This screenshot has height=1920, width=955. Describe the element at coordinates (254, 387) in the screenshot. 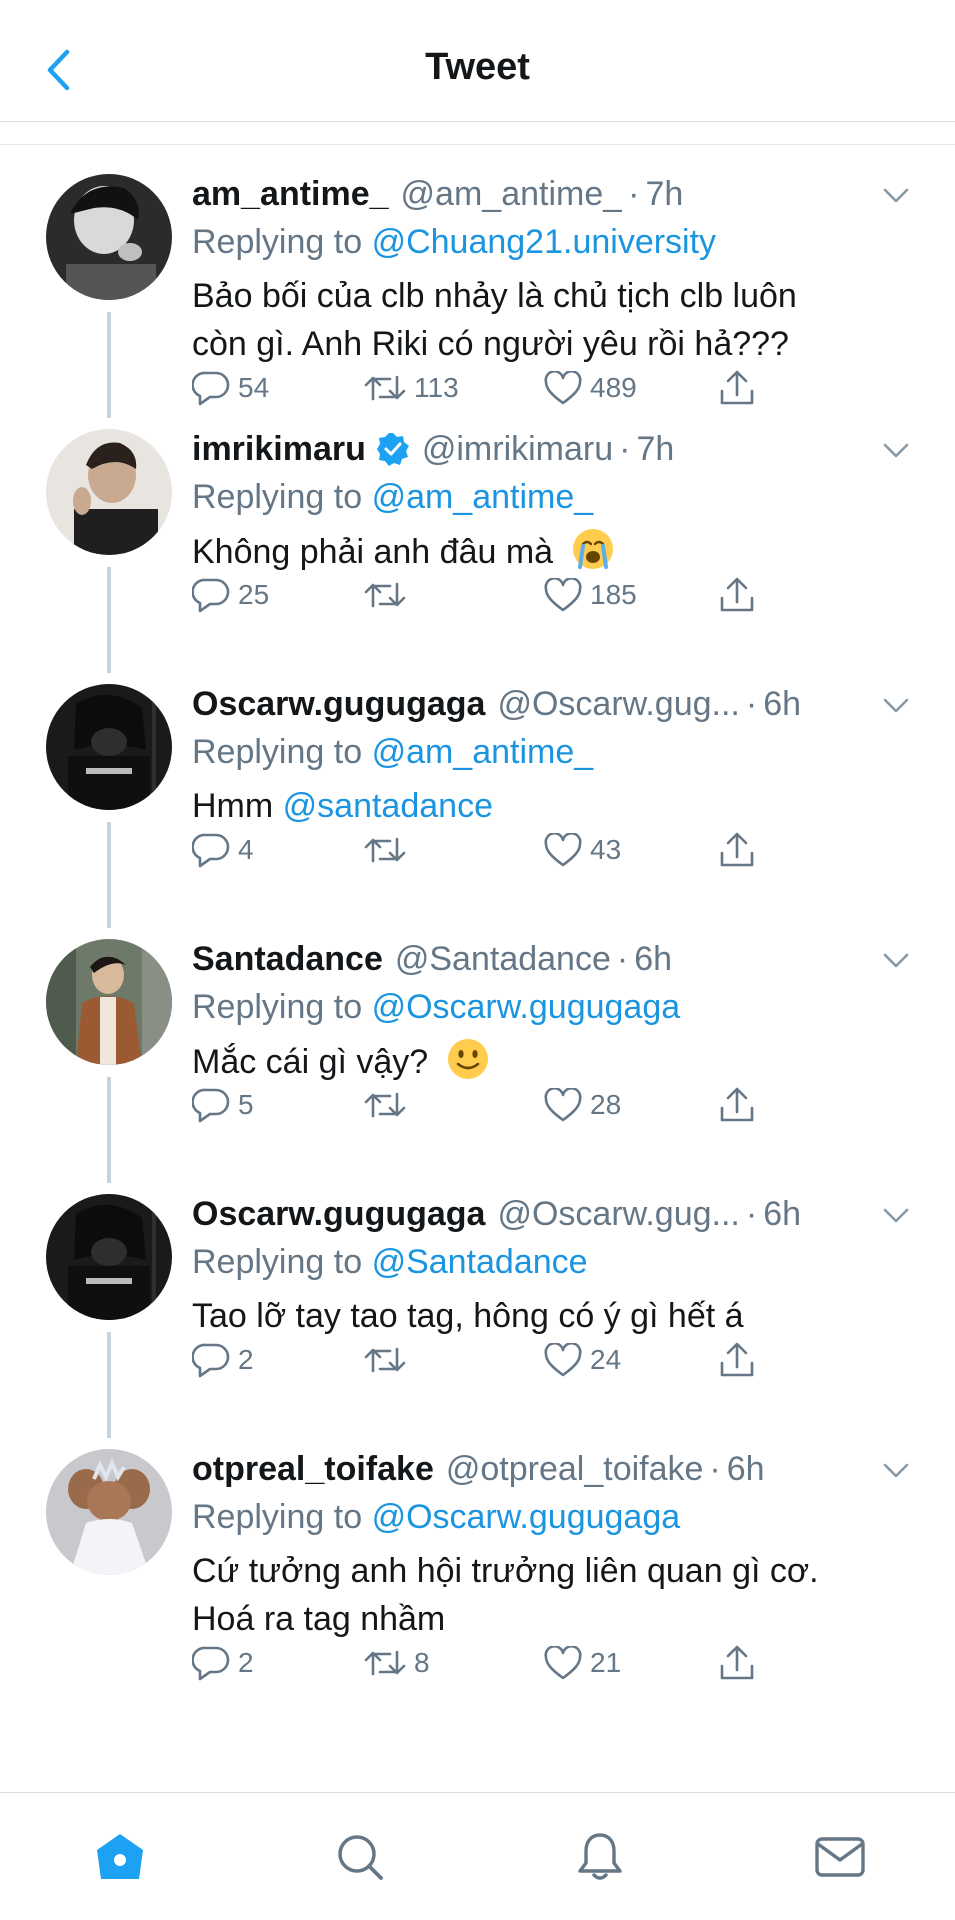

I see `reply-count: 54` at that location.